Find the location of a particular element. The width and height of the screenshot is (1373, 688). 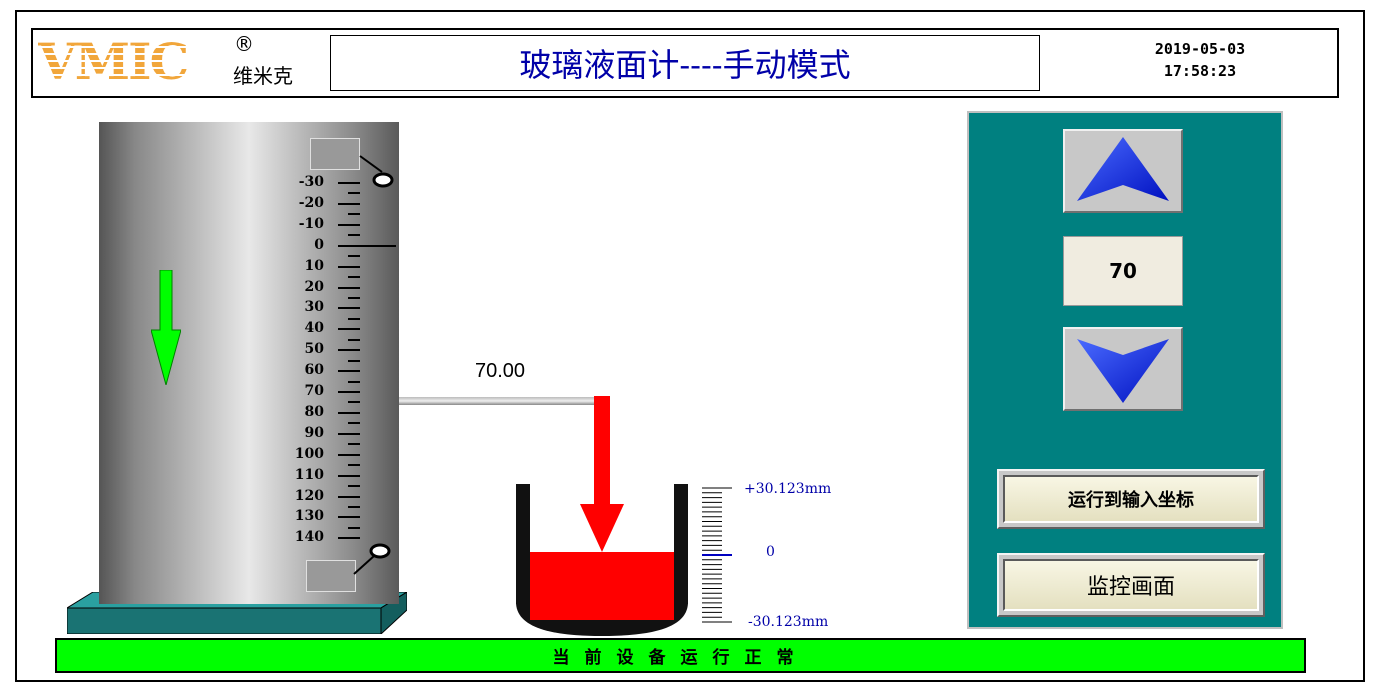

status-bar: 当前设备运行正常 is located at coordinates (680, 655).